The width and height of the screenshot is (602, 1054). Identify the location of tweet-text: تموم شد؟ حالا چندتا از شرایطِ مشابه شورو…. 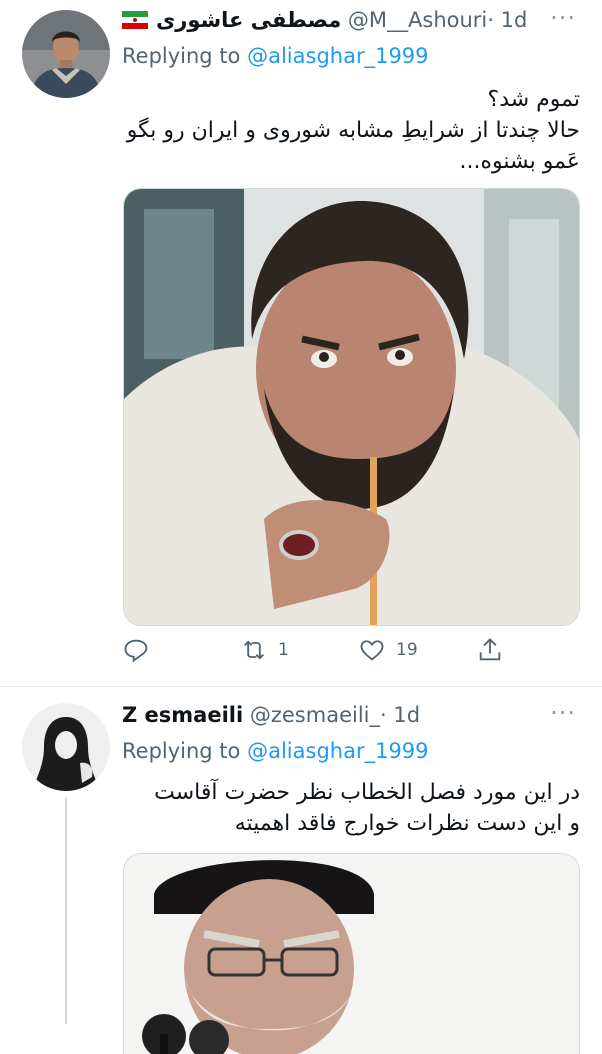
(351, 130).